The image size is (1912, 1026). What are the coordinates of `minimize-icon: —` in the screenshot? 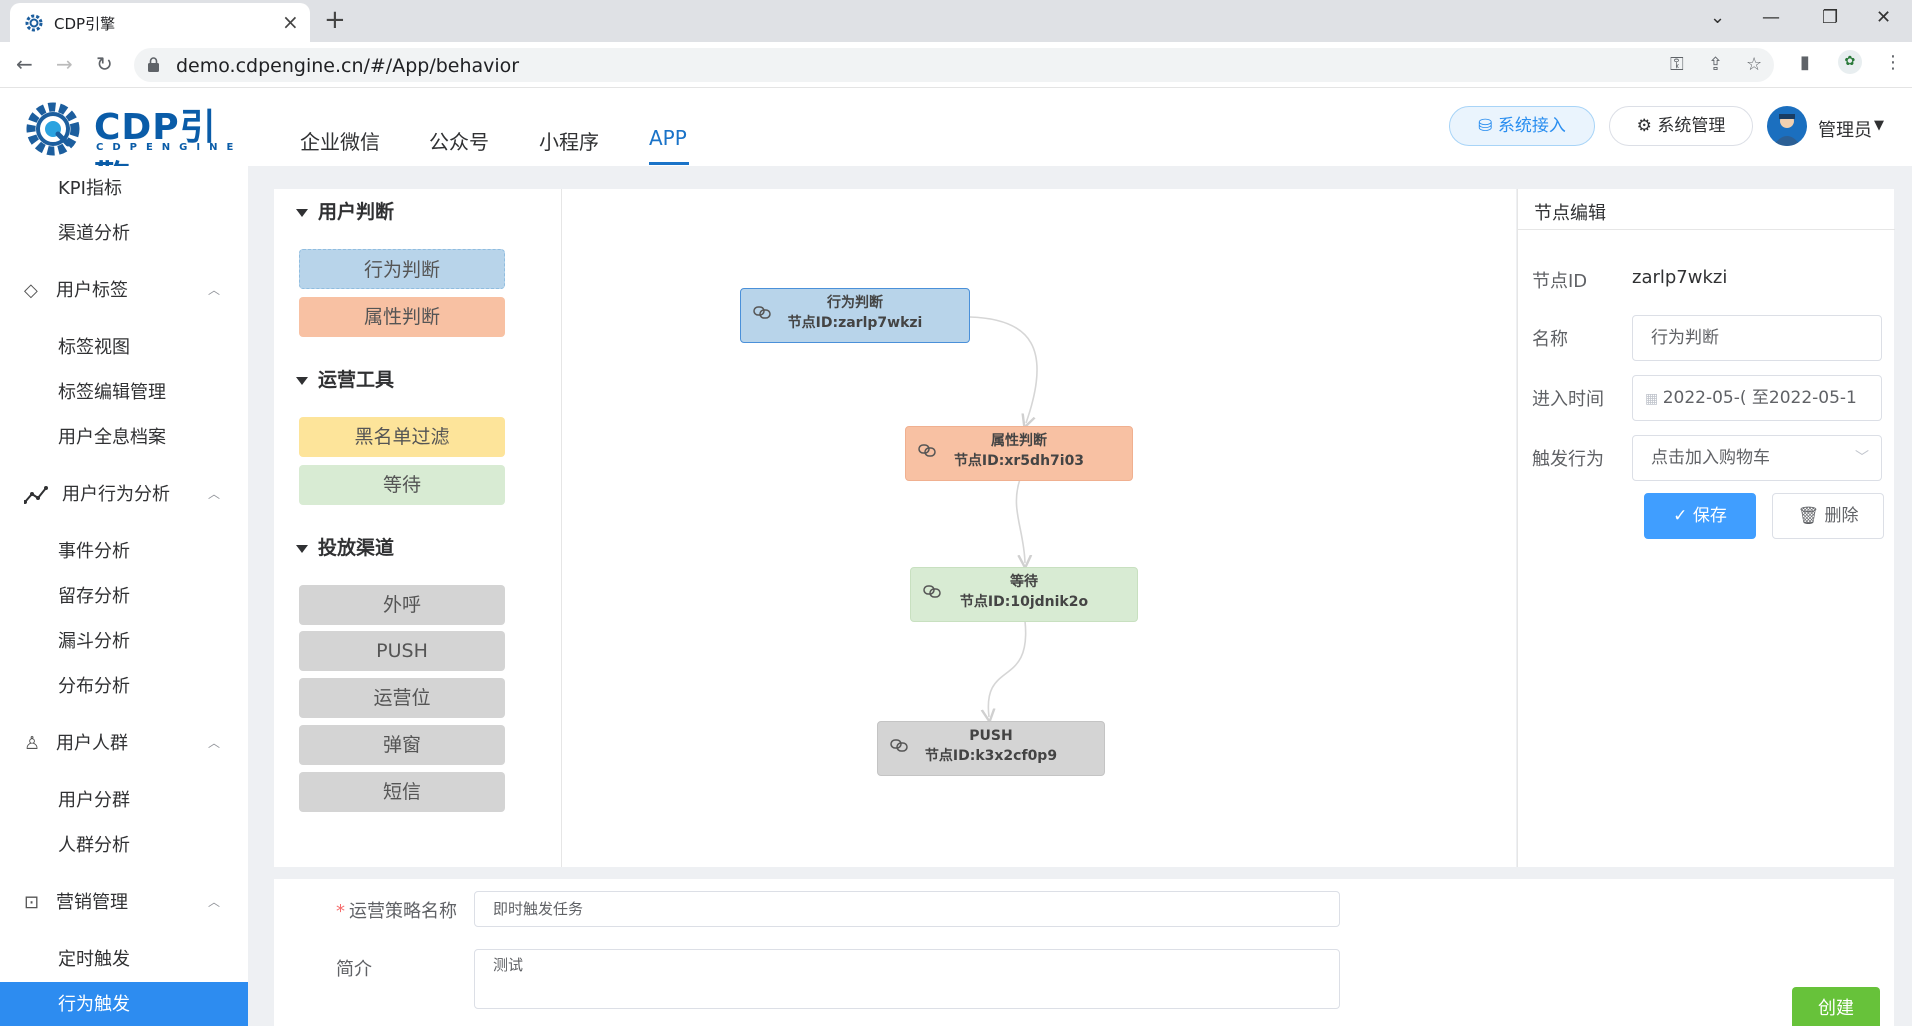 It's located at (1771, 18).